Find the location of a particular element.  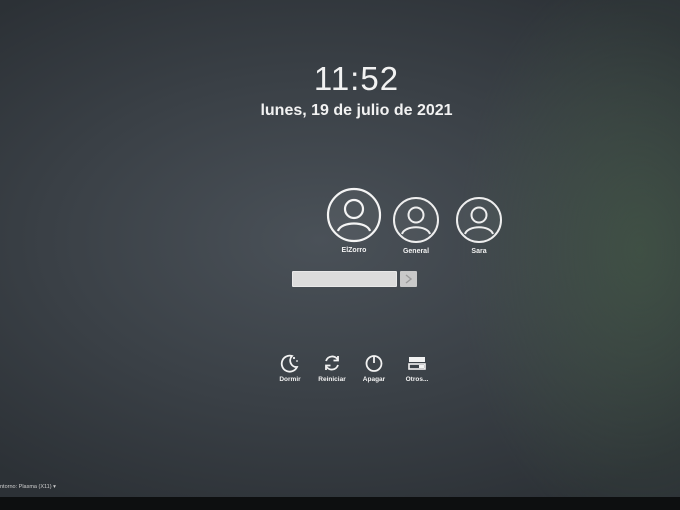

password-input is located at coordinates (344, 279).